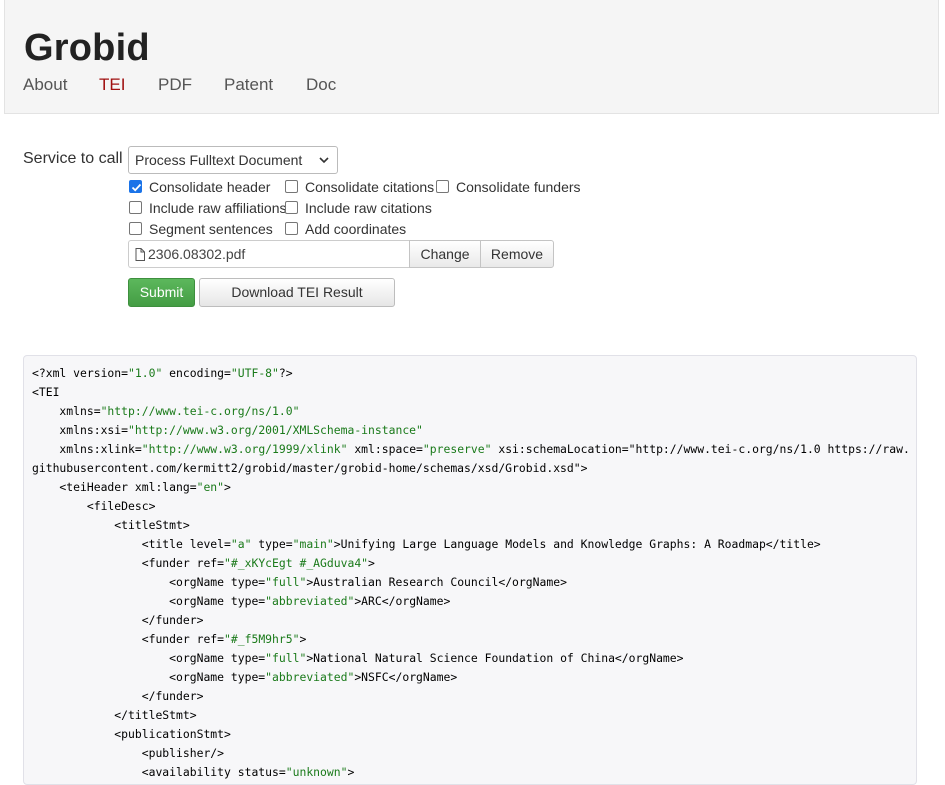  What do you see at coordinates (517, 254) in the screenshot?
I see `remove-file-button: Remove` at bounding box center [517, 254].